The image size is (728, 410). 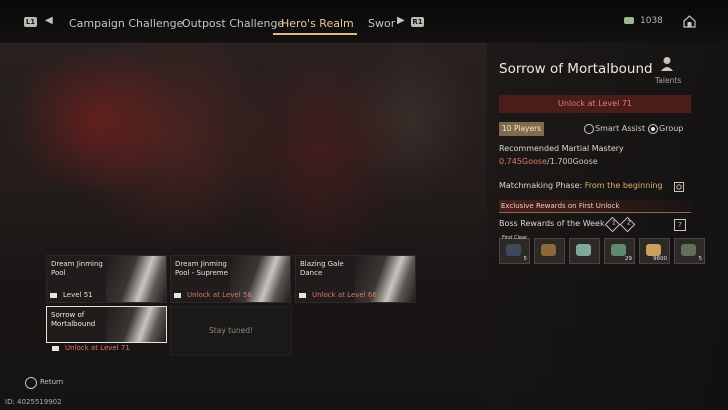 I want to click on reward-count: 9600, so click(x=660, y=259).